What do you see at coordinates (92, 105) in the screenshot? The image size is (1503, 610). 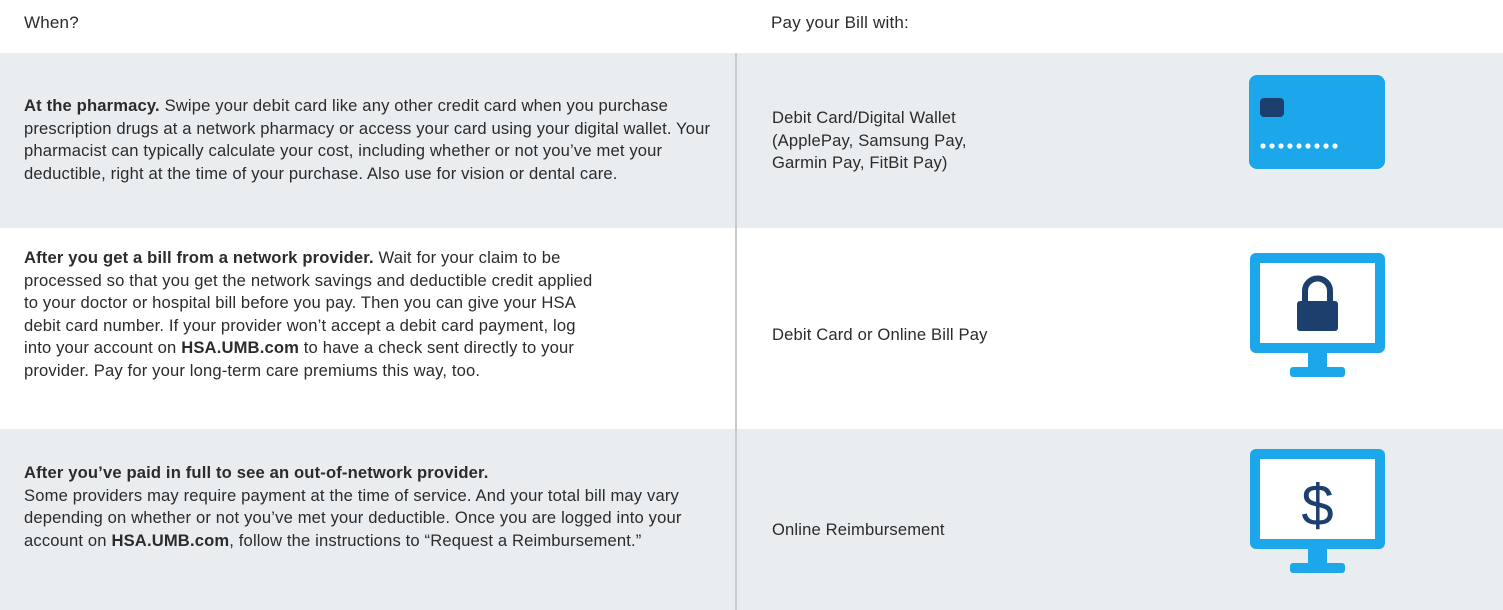 I see `when-title: At the pharmacy.` at bounding box center [92, 105].